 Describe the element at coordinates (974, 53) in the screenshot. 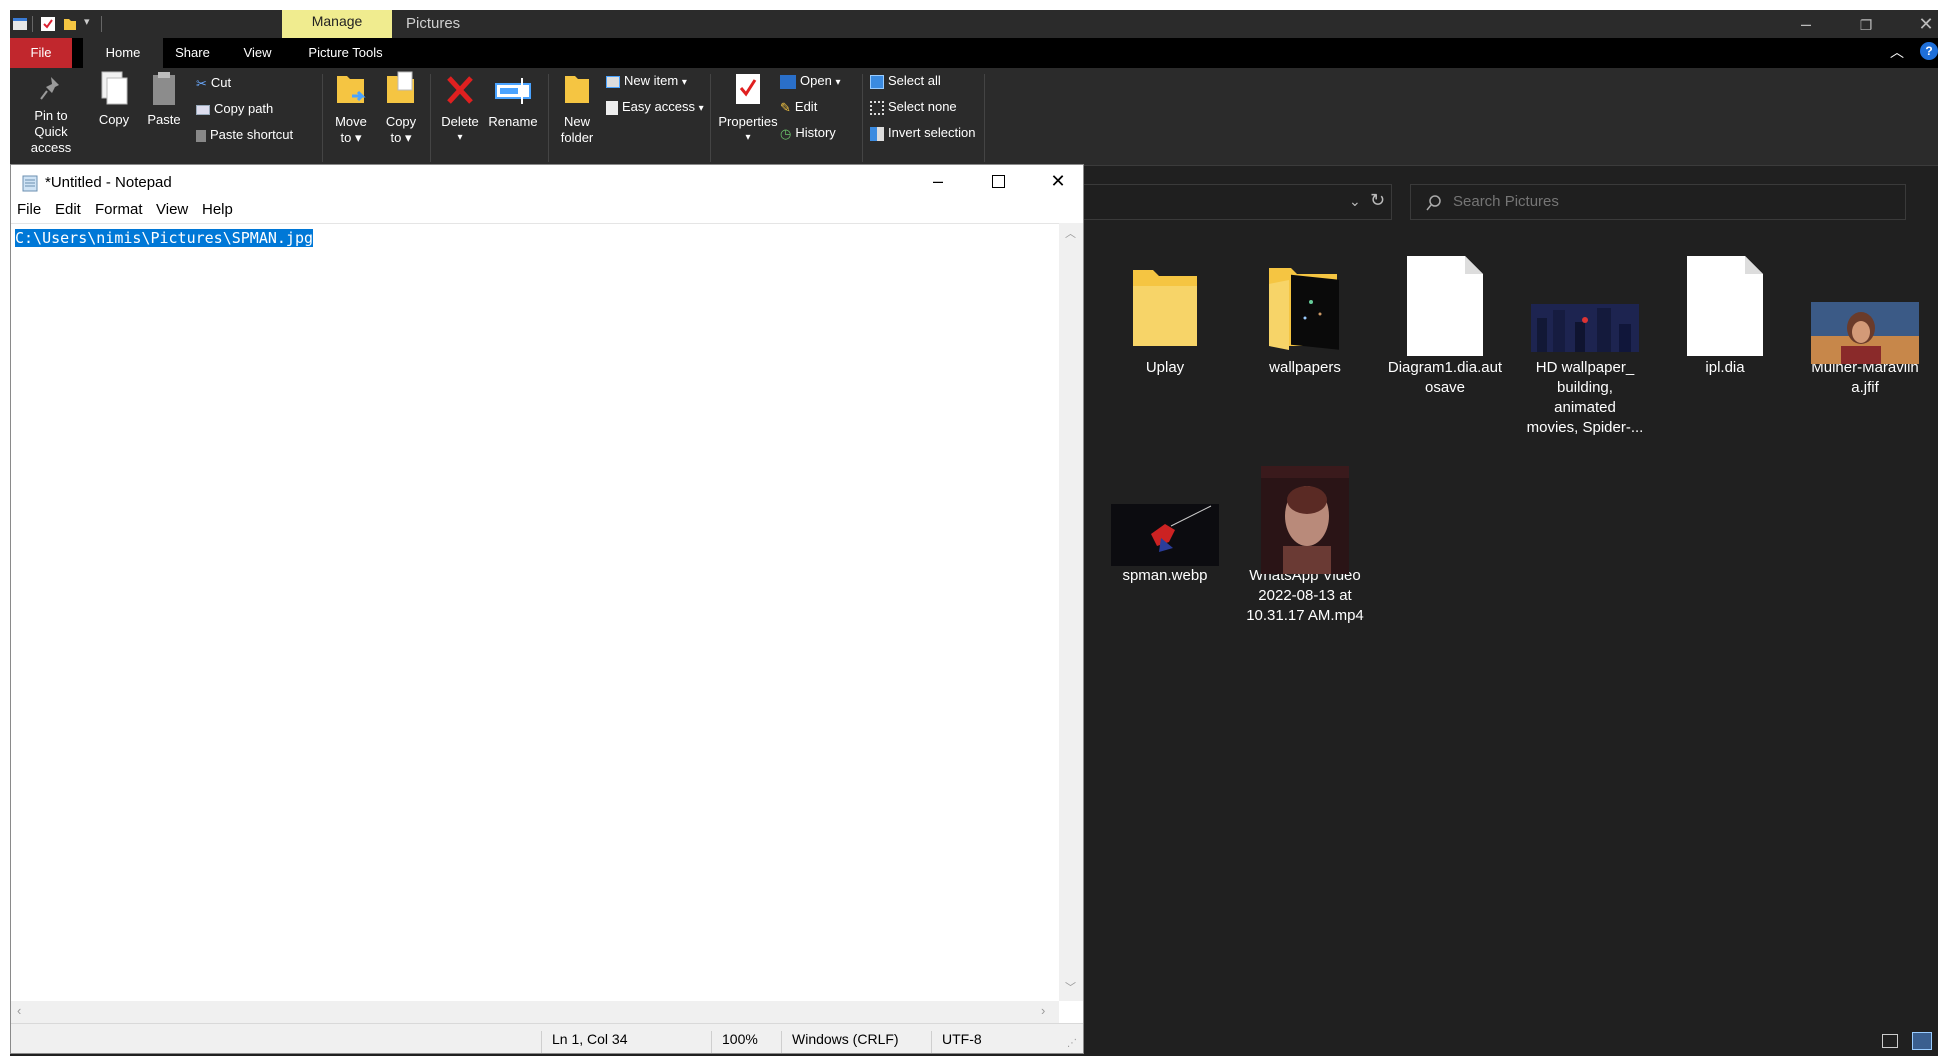

I see `ribbon-tab-bar: File Home Share View Picture Tools ︿ ?` at that location.